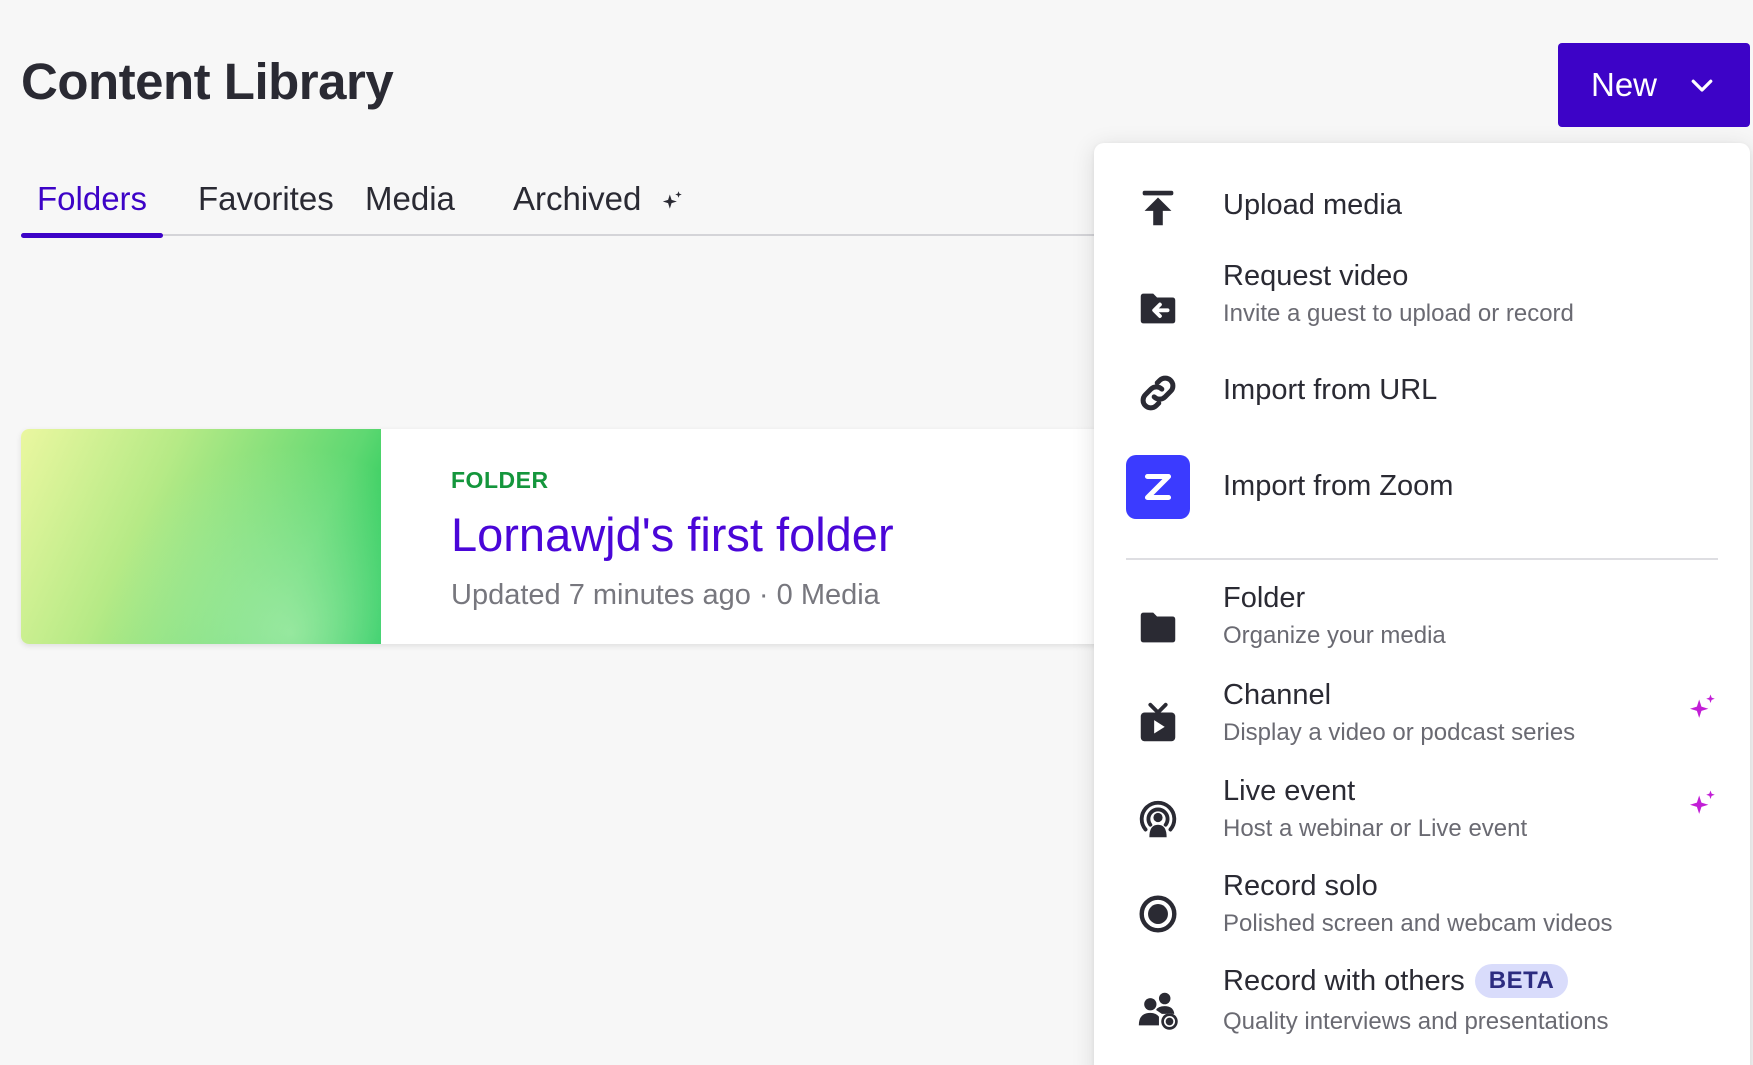 The image size is (1753, 1065). Describe the element at coordinates (1312, 205) in the screenshot. I see `menu-item-label: Upload media` at that location.